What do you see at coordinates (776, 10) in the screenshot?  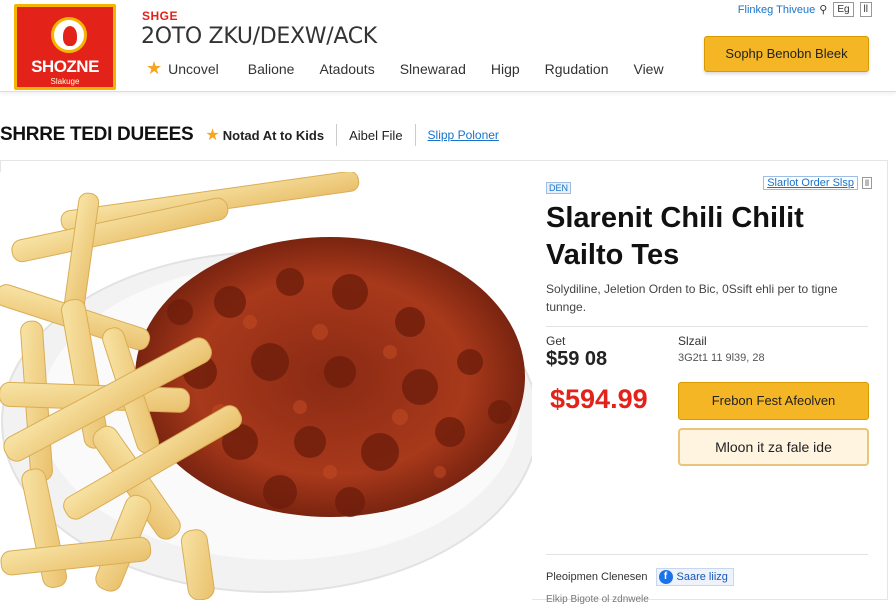 I see `top-link-text: Flinkeg Thiveue` at bounding box center [776, 10].